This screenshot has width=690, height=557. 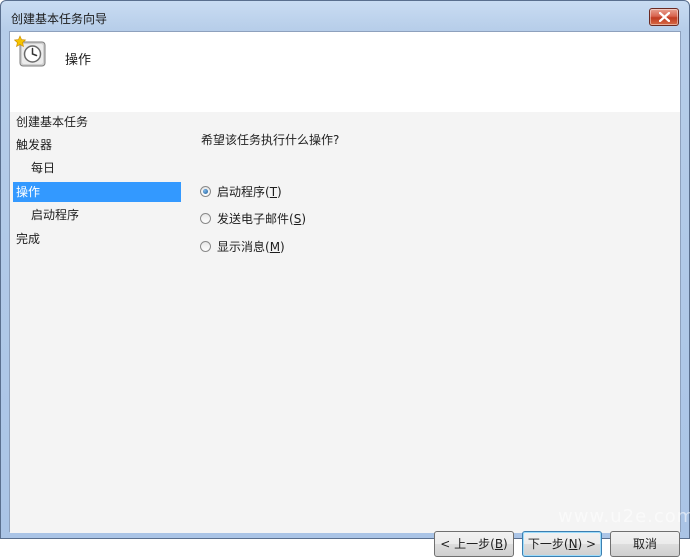 I want to click on nav-step-start-program: 启动程序, so click(x=97, y=215).